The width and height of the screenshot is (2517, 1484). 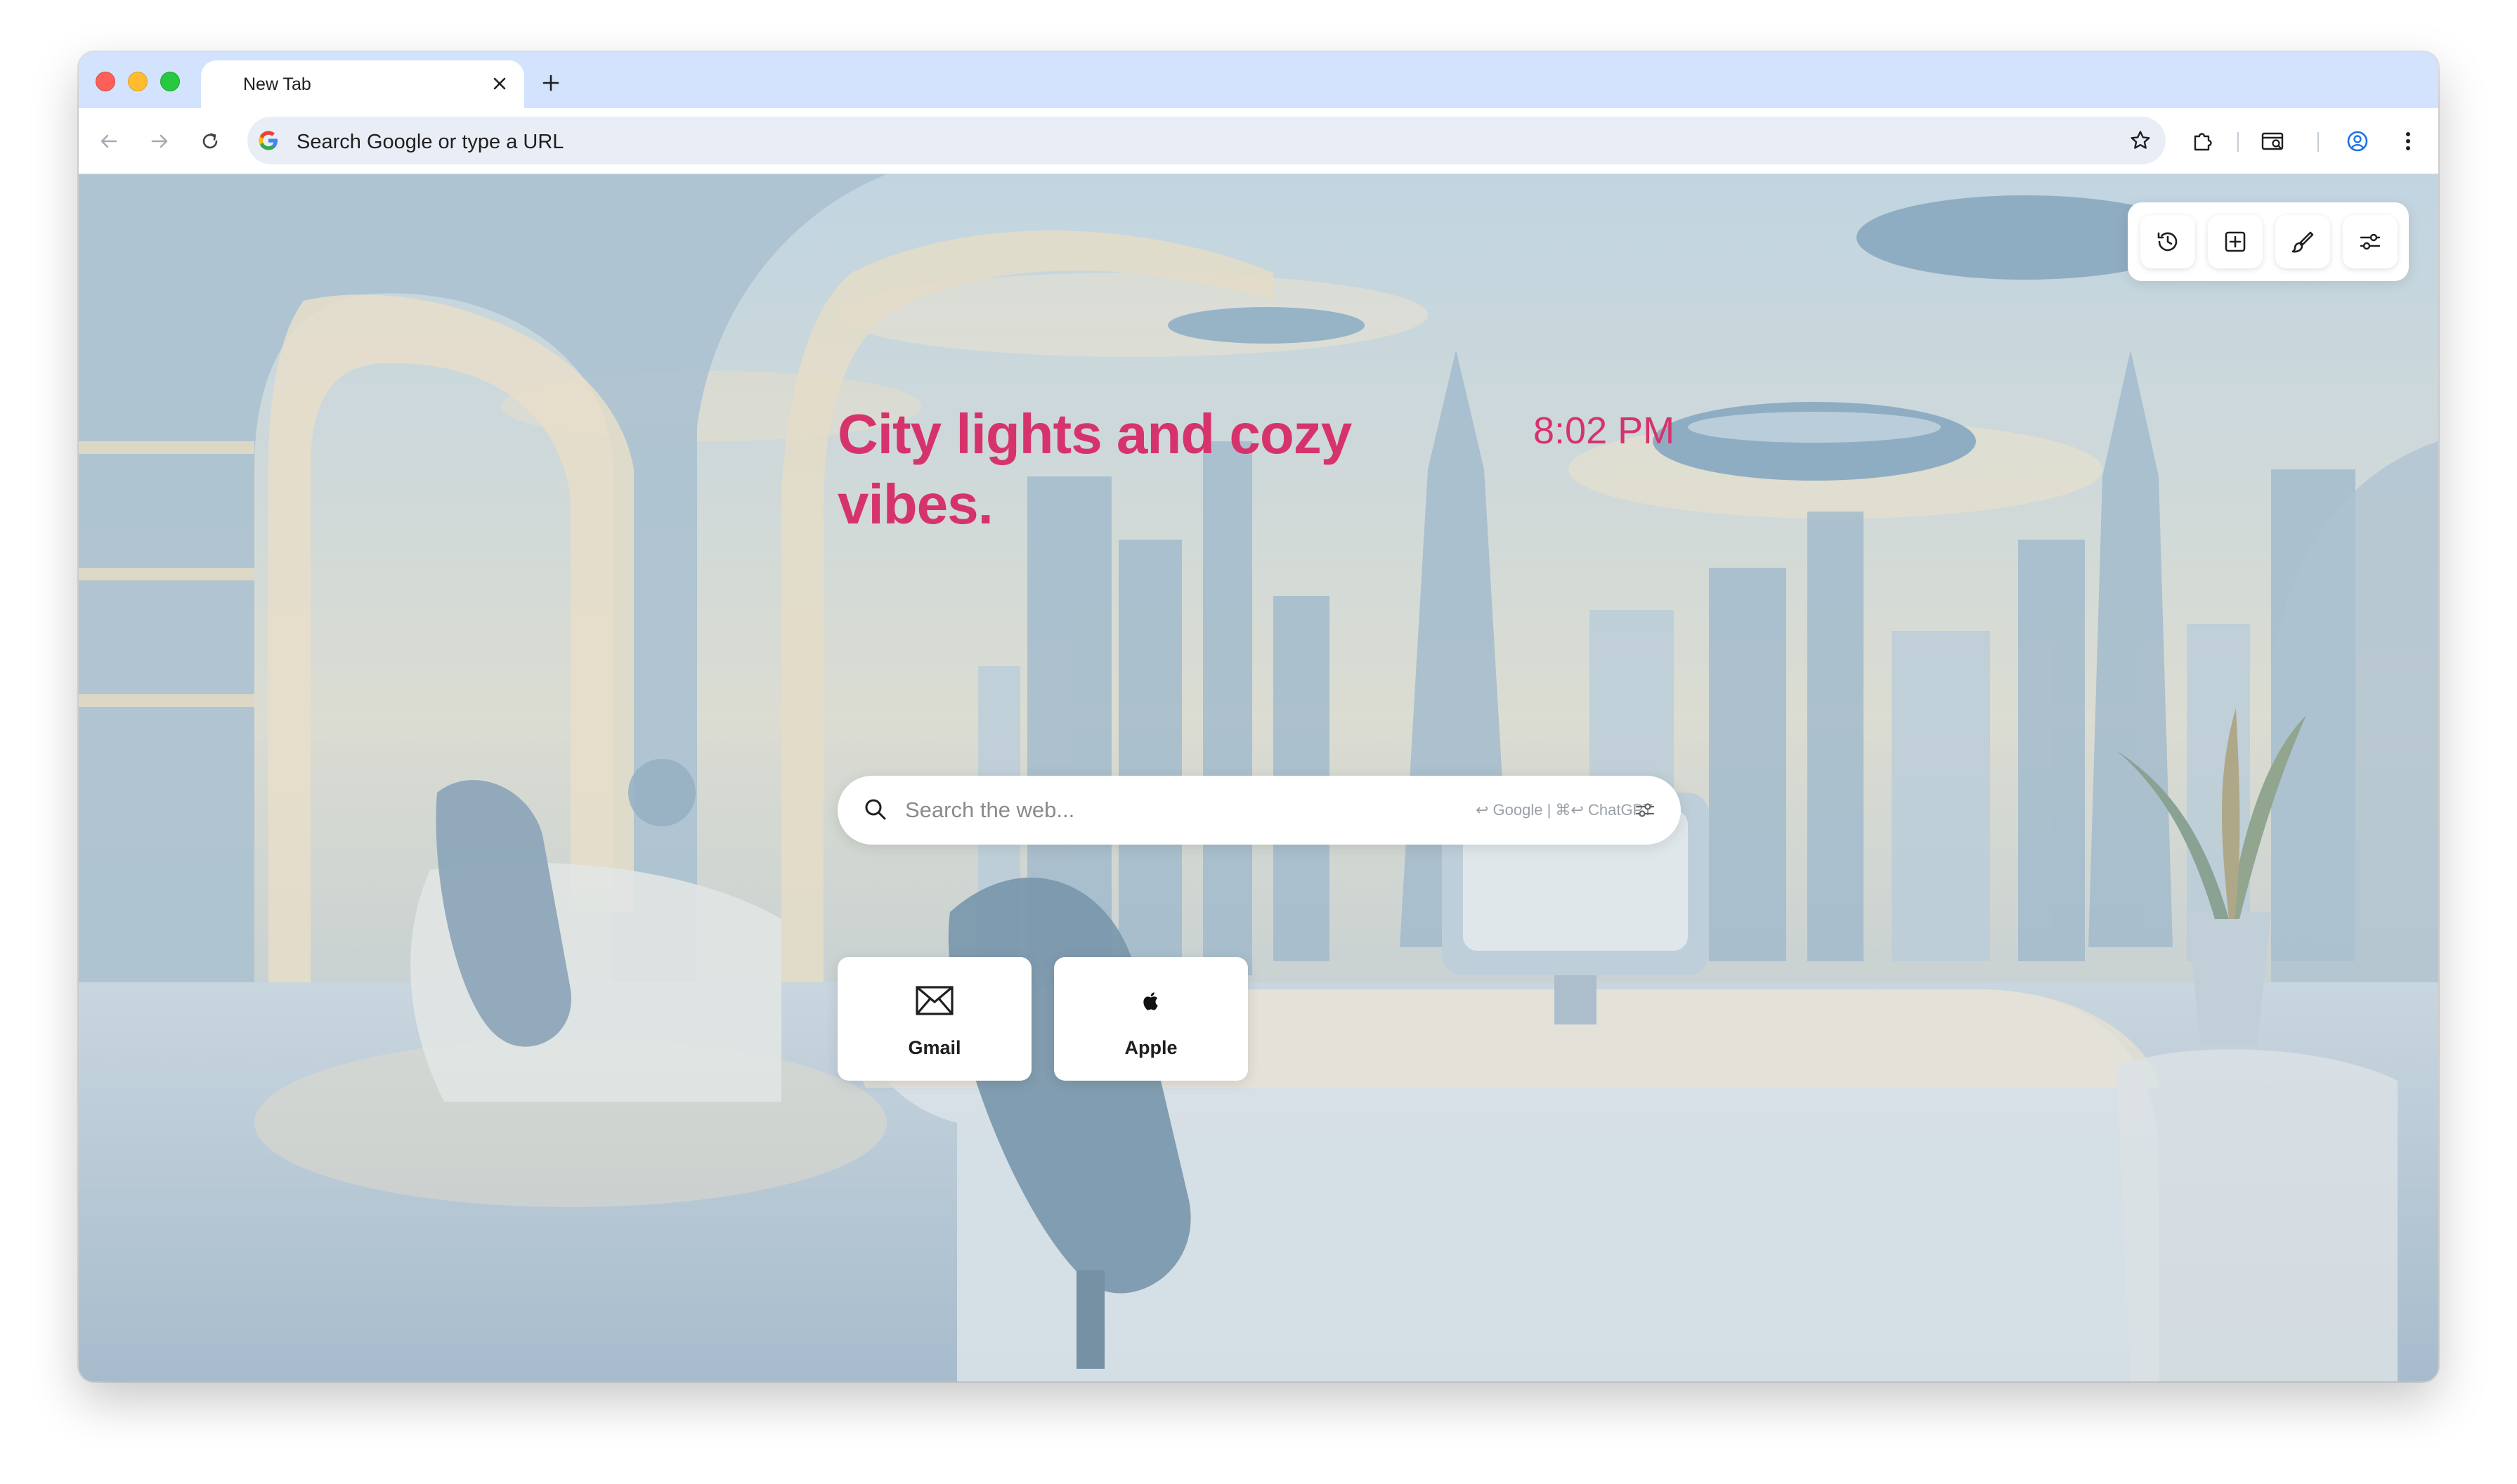 I want to click on minimize-window-button, so click(x=138, y=81).